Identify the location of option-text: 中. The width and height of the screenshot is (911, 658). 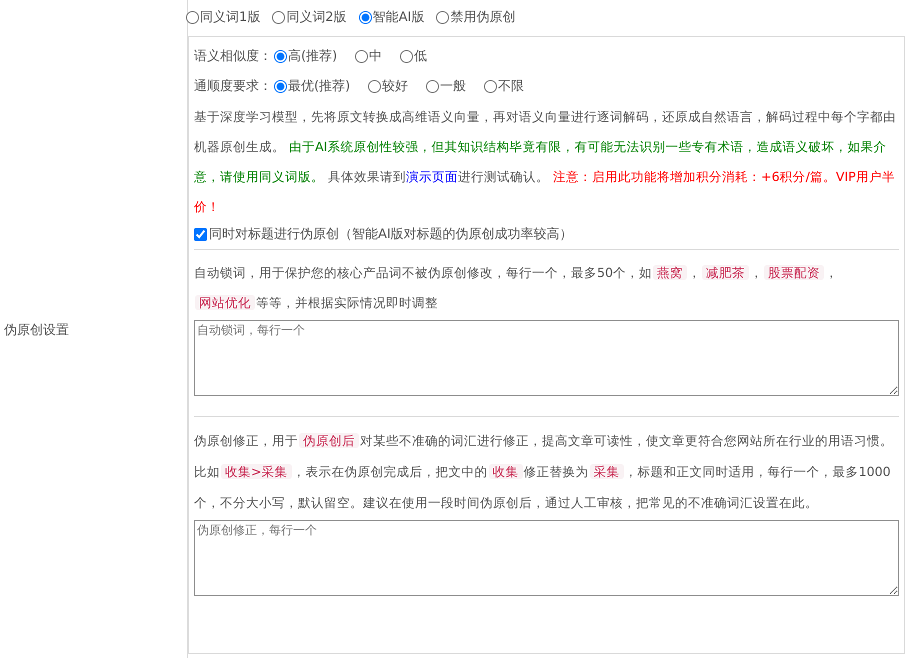
(375, 57).